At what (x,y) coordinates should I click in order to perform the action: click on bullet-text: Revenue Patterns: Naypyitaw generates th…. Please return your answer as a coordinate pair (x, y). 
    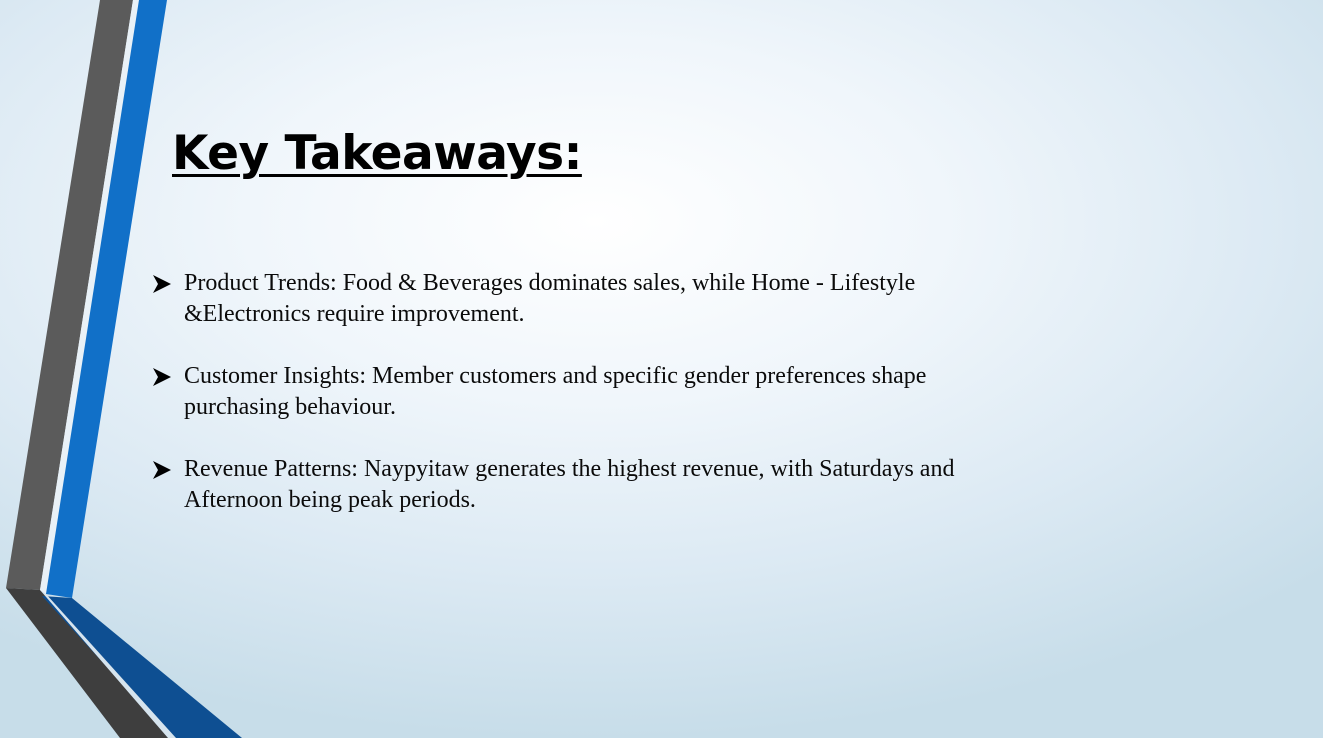
    Looking at the image, I should click on (569, 484).